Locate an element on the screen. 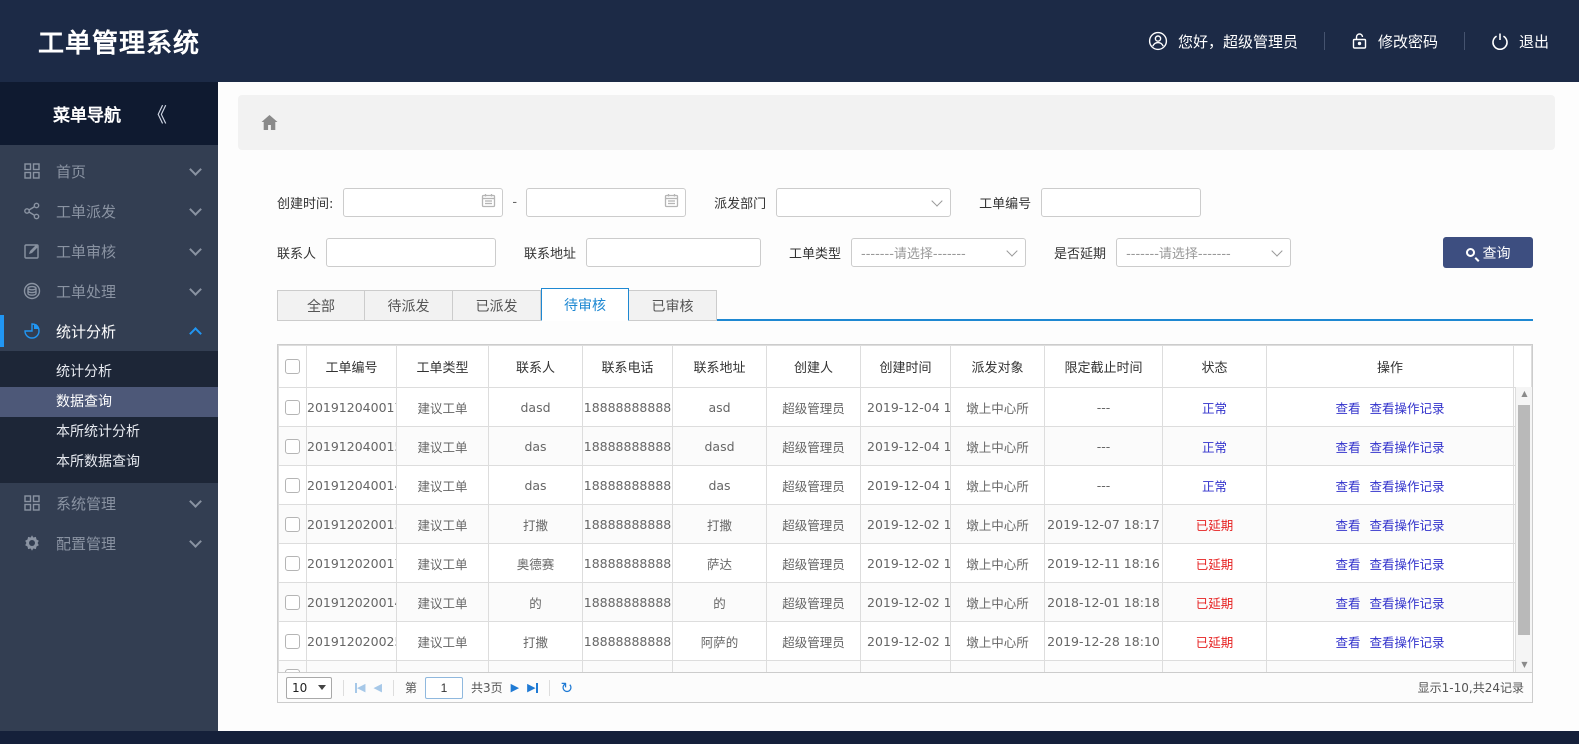  table-scrollbar: ▲ ▼ is located at coordinates (1523, 529).